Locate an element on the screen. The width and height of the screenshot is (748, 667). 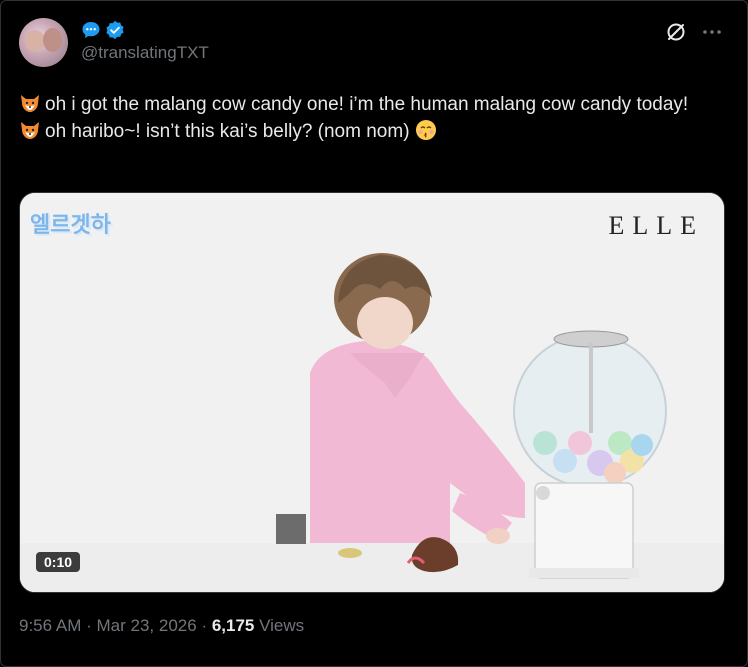
tweet-actions-top is located at coordinates (694, 32).